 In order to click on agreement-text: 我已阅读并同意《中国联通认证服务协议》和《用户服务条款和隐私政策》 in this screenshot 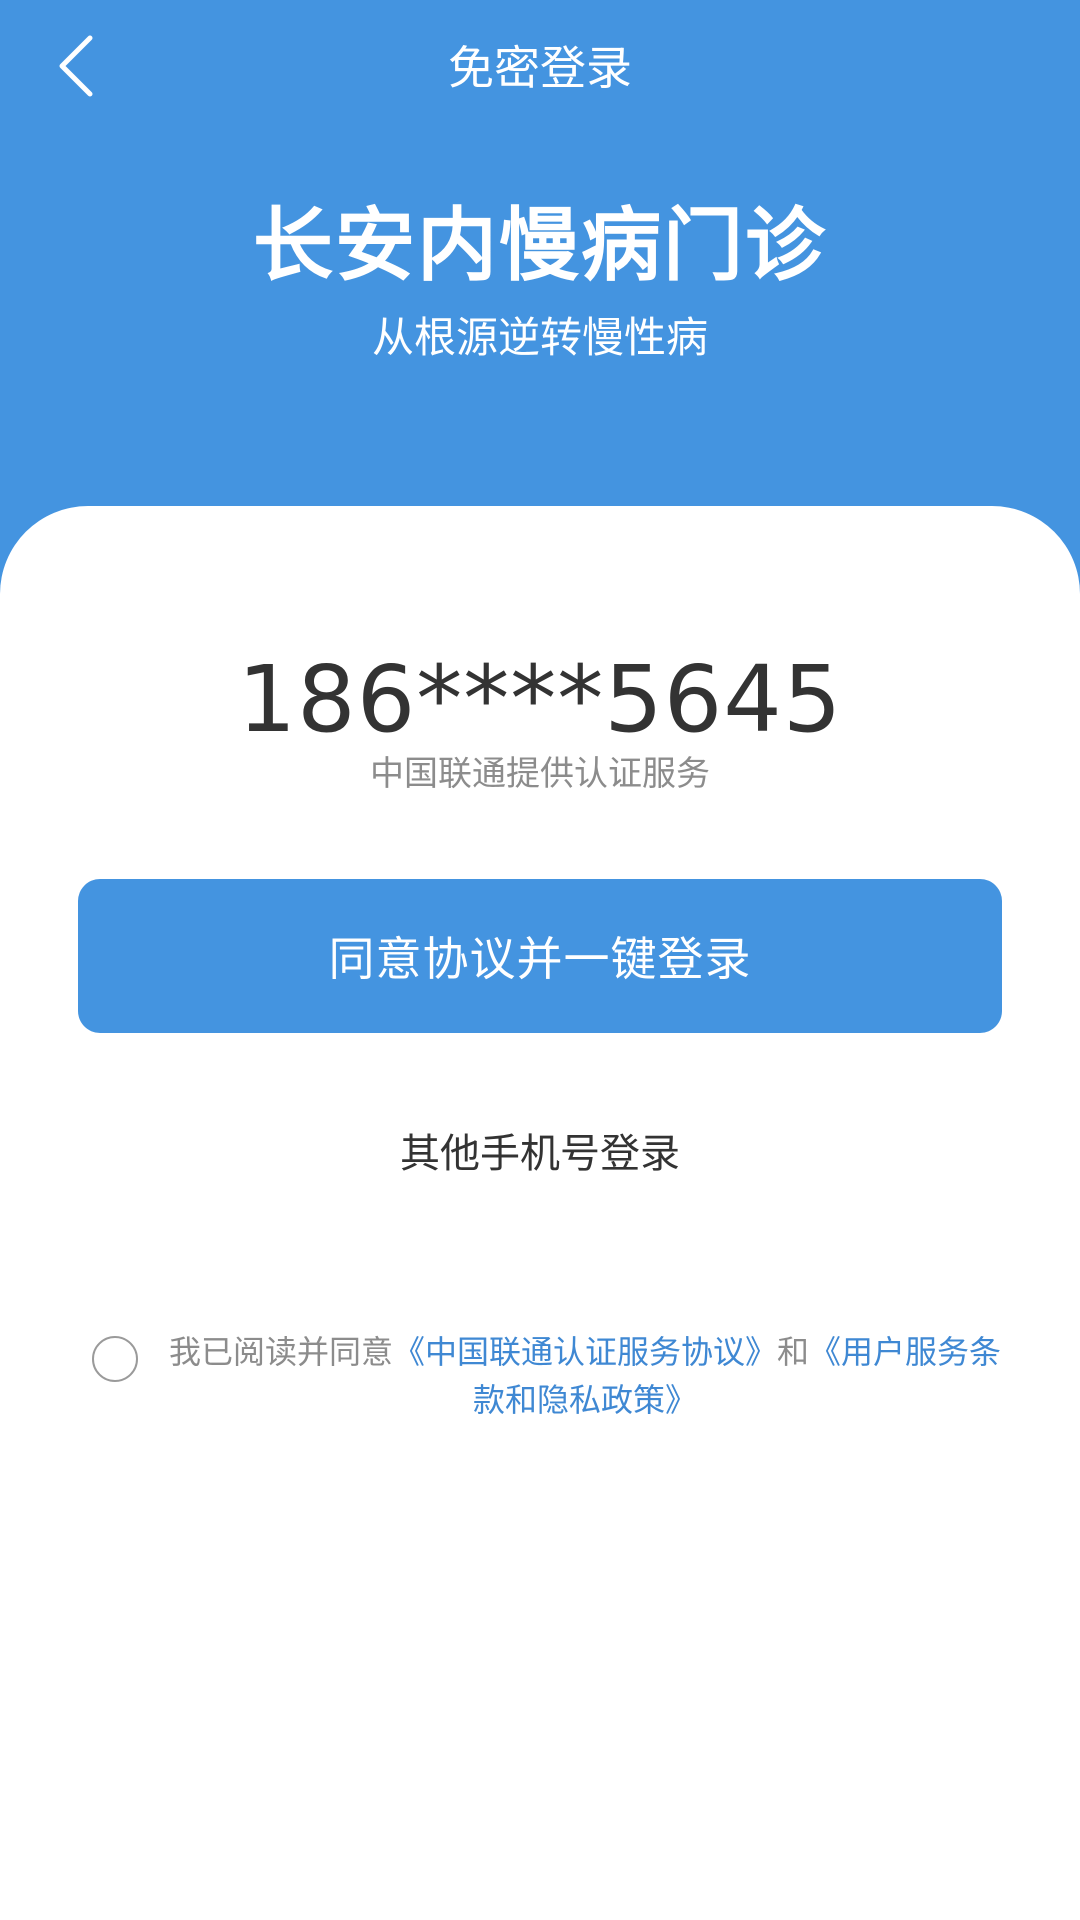, I will do `click(585, 1376)`.